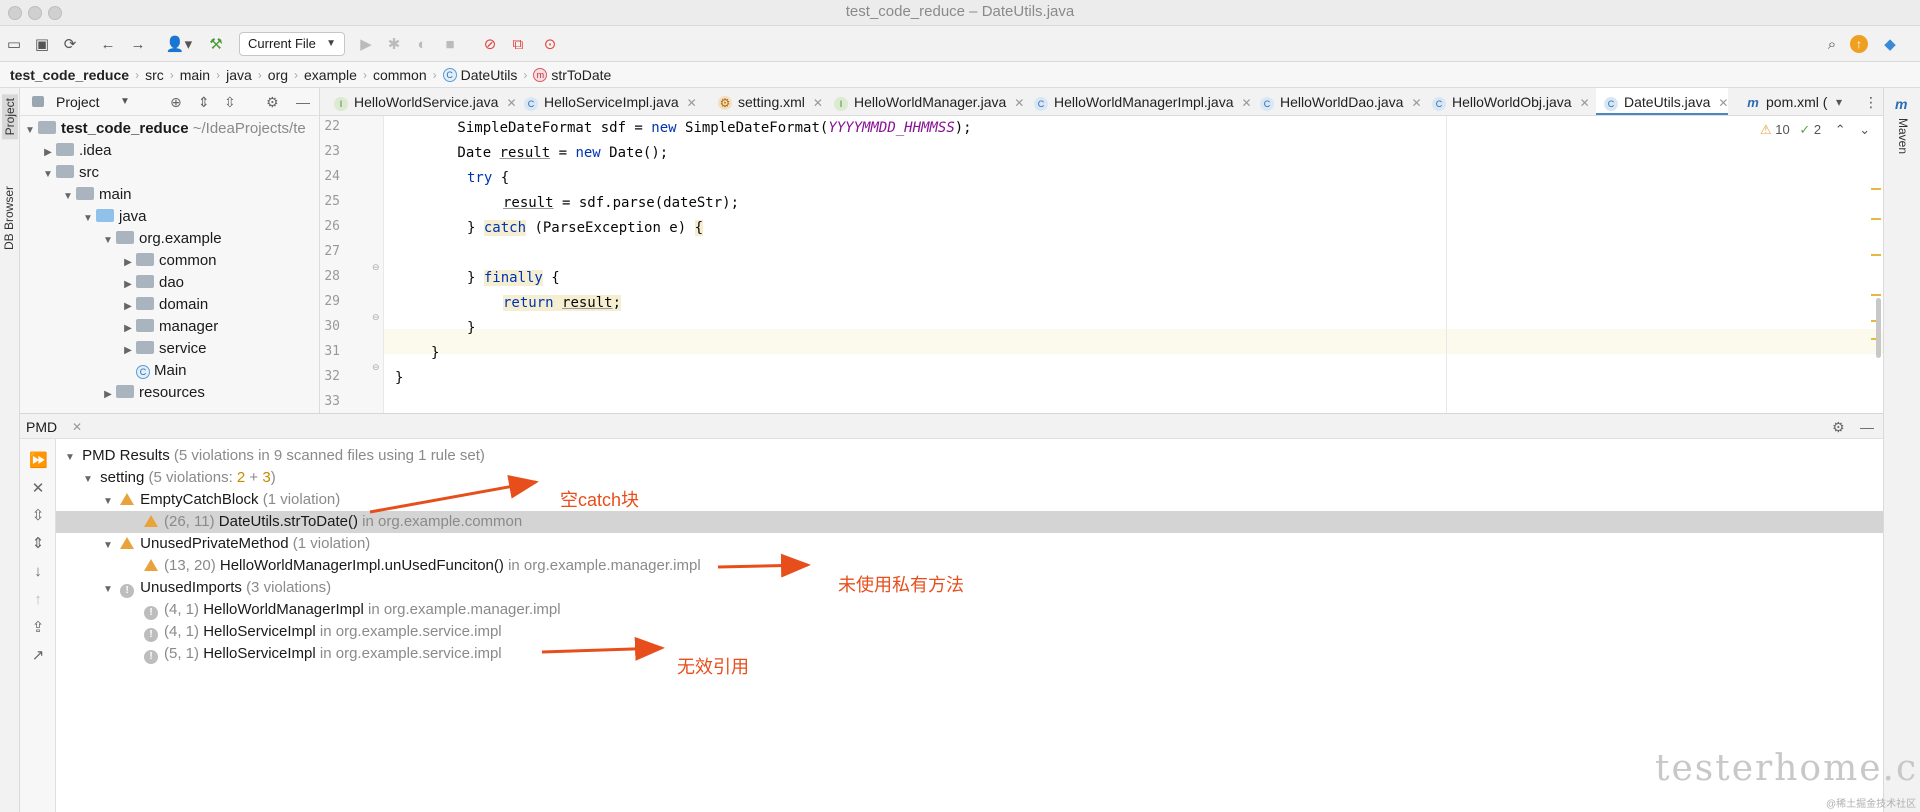 The image size is (1920, 812). I want to click on watermark-credit: @稀土掘金技术社区, so click(1871, 804).